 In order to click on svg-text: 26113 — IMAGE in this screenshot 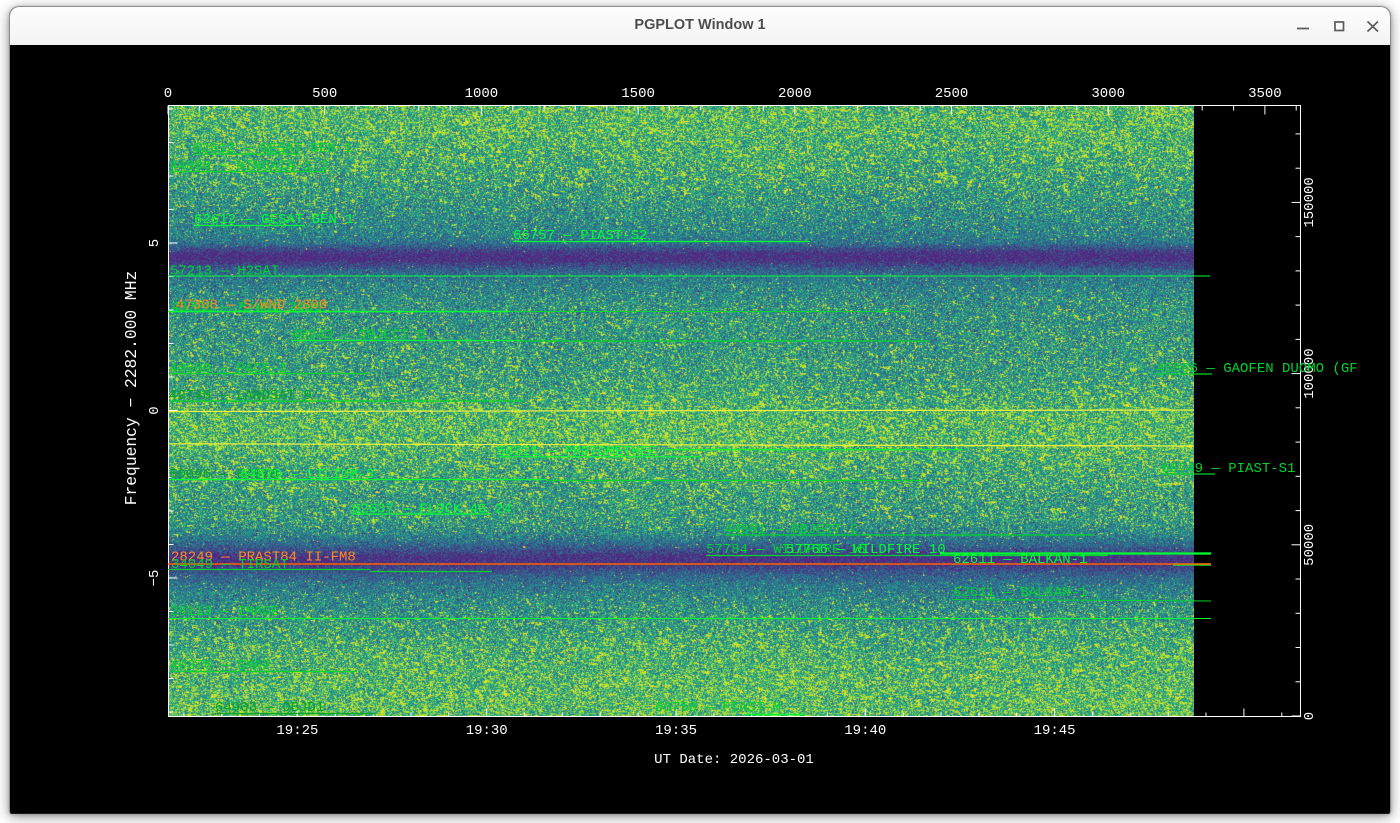, I will do `click(224, 612)`.